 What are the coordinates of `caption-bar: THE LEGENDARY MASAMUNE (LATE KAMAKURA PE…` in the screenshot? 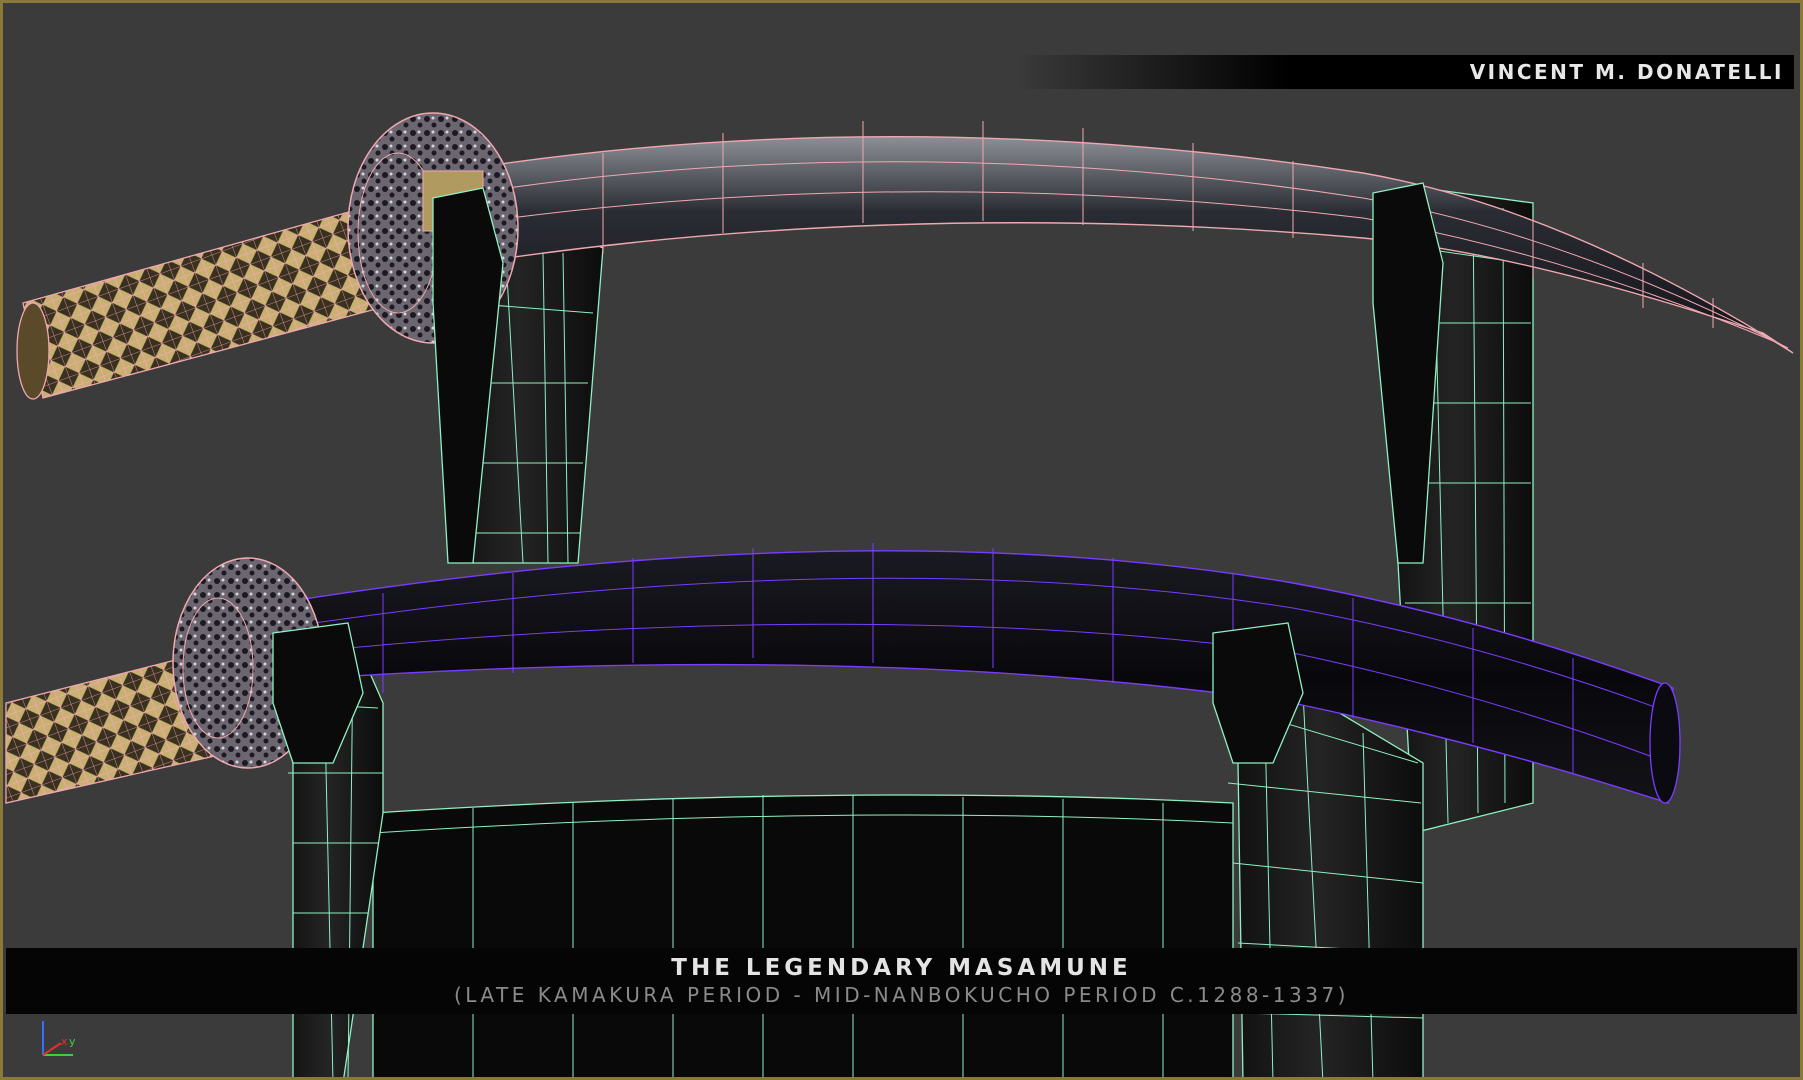 It's located at (901, 981).